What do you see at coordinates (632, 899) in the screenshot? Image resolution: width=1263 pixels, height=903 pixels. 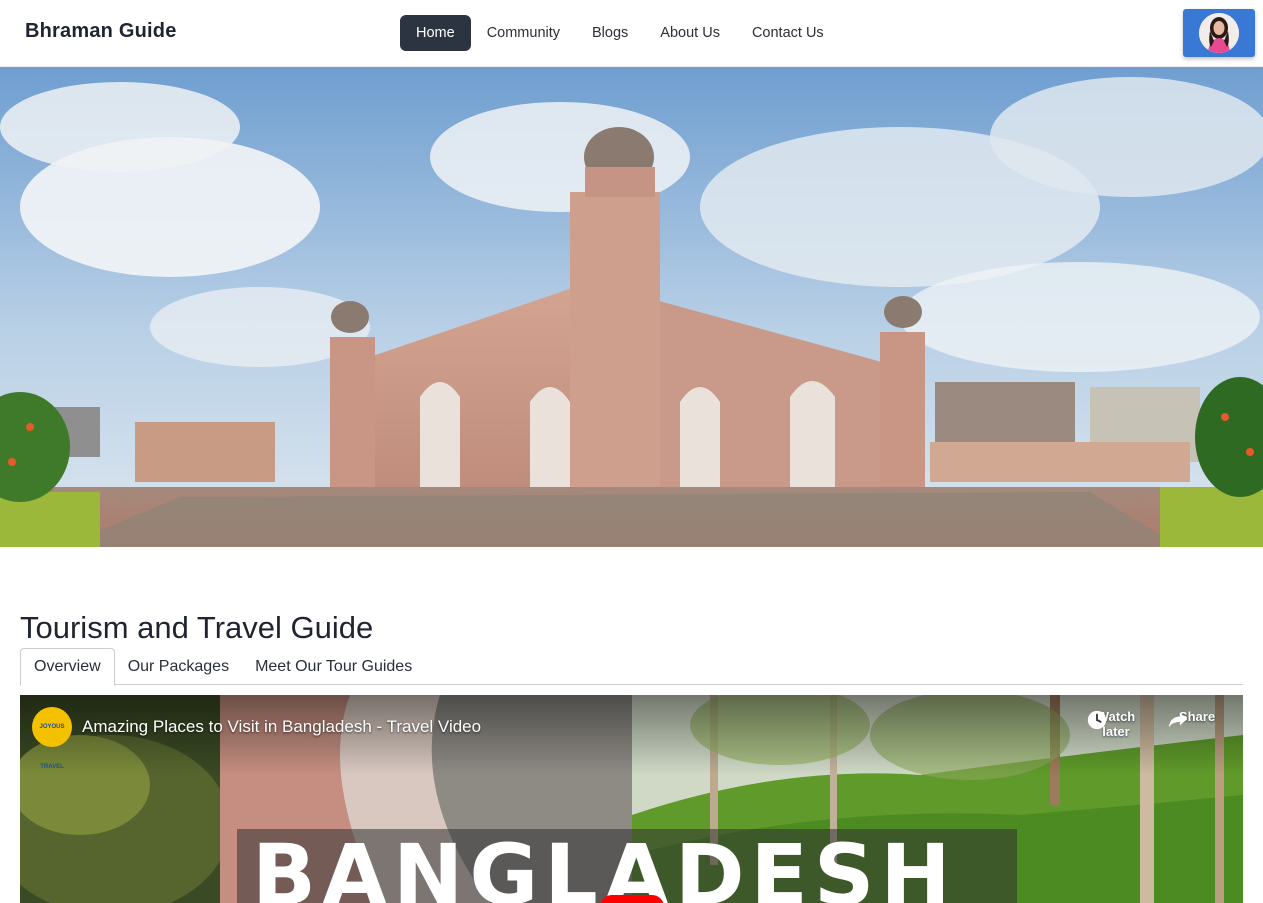 I see `youtube-play-icon` at bounding box center [632, 899].